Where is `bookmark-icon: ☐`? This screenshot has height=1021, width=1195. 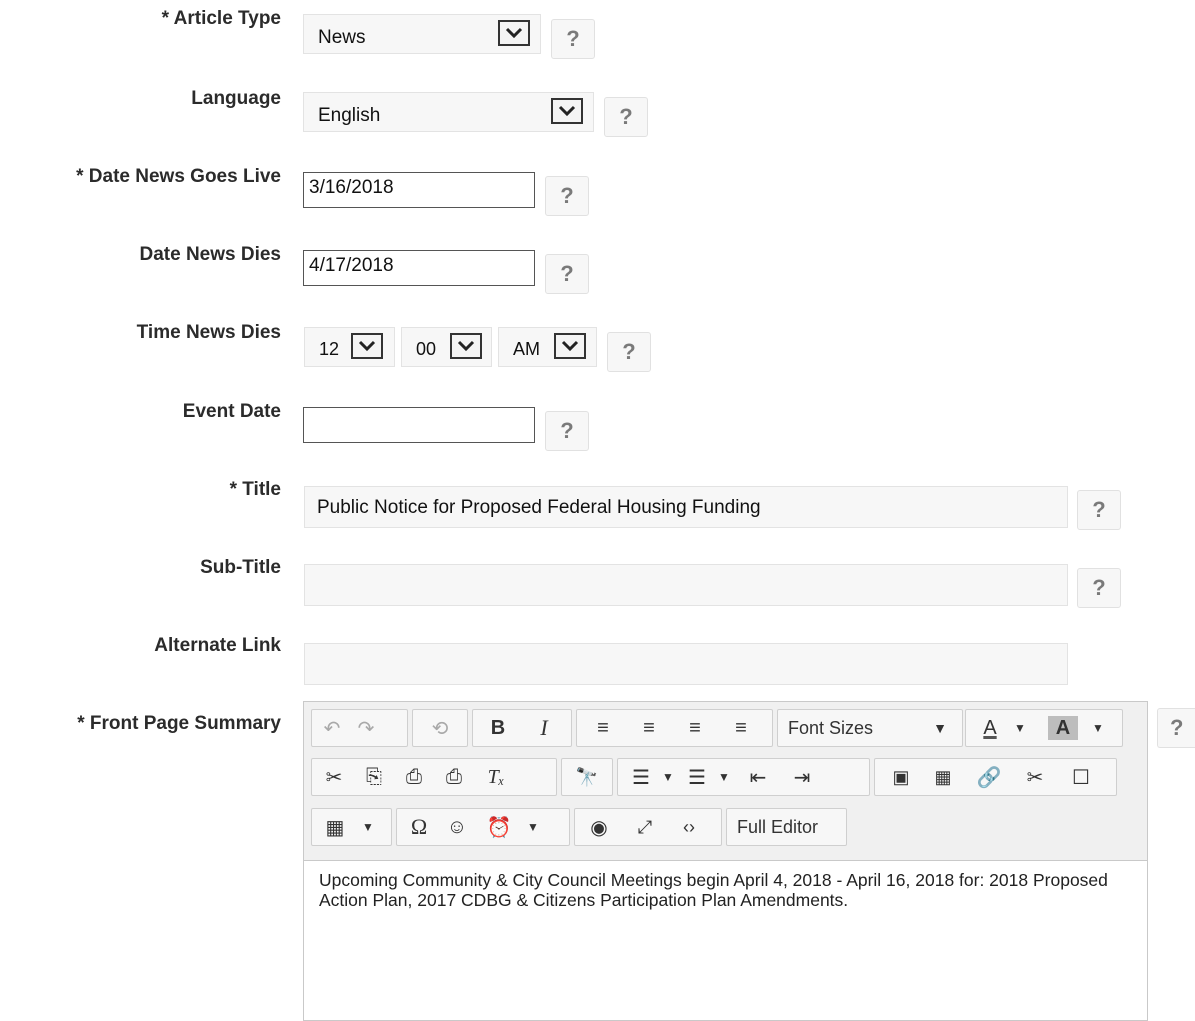 bookmark-icon: ☐ is located at coordinates (1081, 777).